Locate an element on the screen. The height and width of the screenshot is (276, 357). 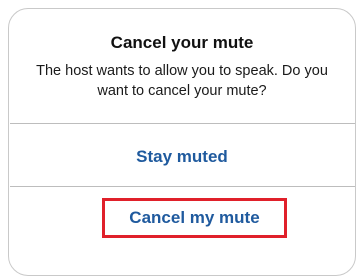
dialog-title: Cancel your mute is located at coordinates (182, 42).